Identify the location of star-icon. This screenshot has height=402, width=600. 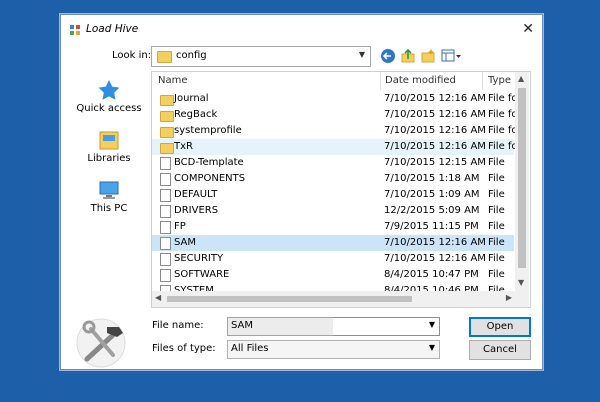
(109, 90).